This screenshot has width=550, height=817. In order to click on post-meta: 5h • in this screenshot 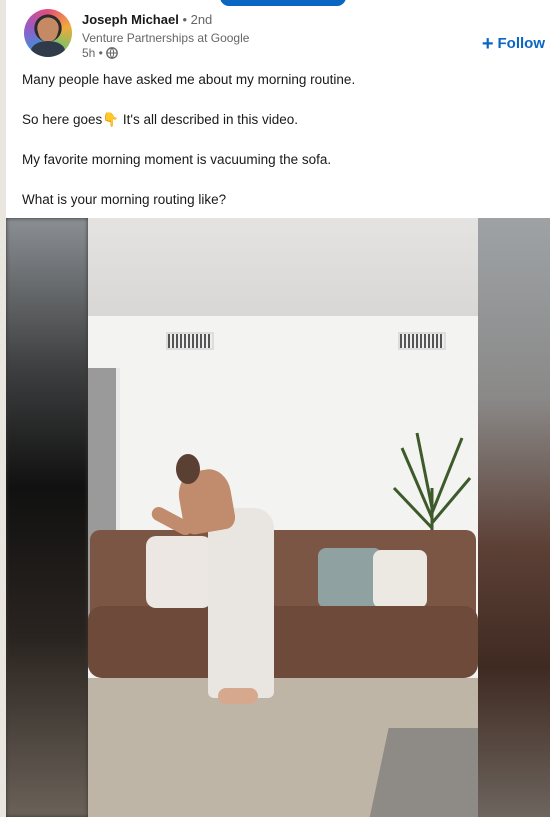, I will do `click(100, 53)`.